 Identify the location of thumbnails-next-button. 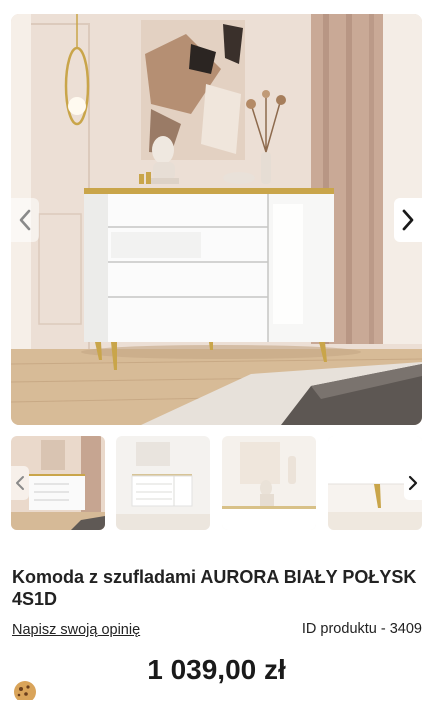
(413, 483).